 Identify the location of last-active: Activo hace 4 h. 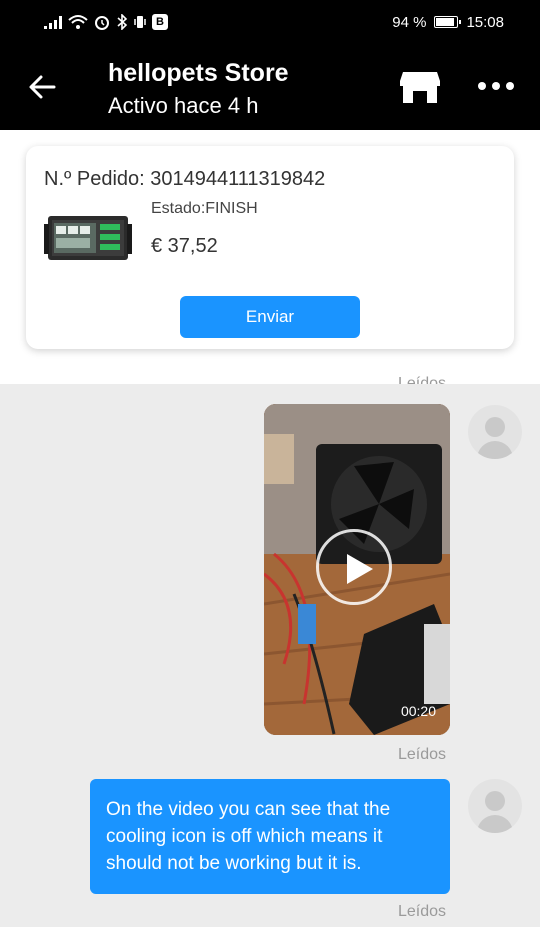
(183, 105).